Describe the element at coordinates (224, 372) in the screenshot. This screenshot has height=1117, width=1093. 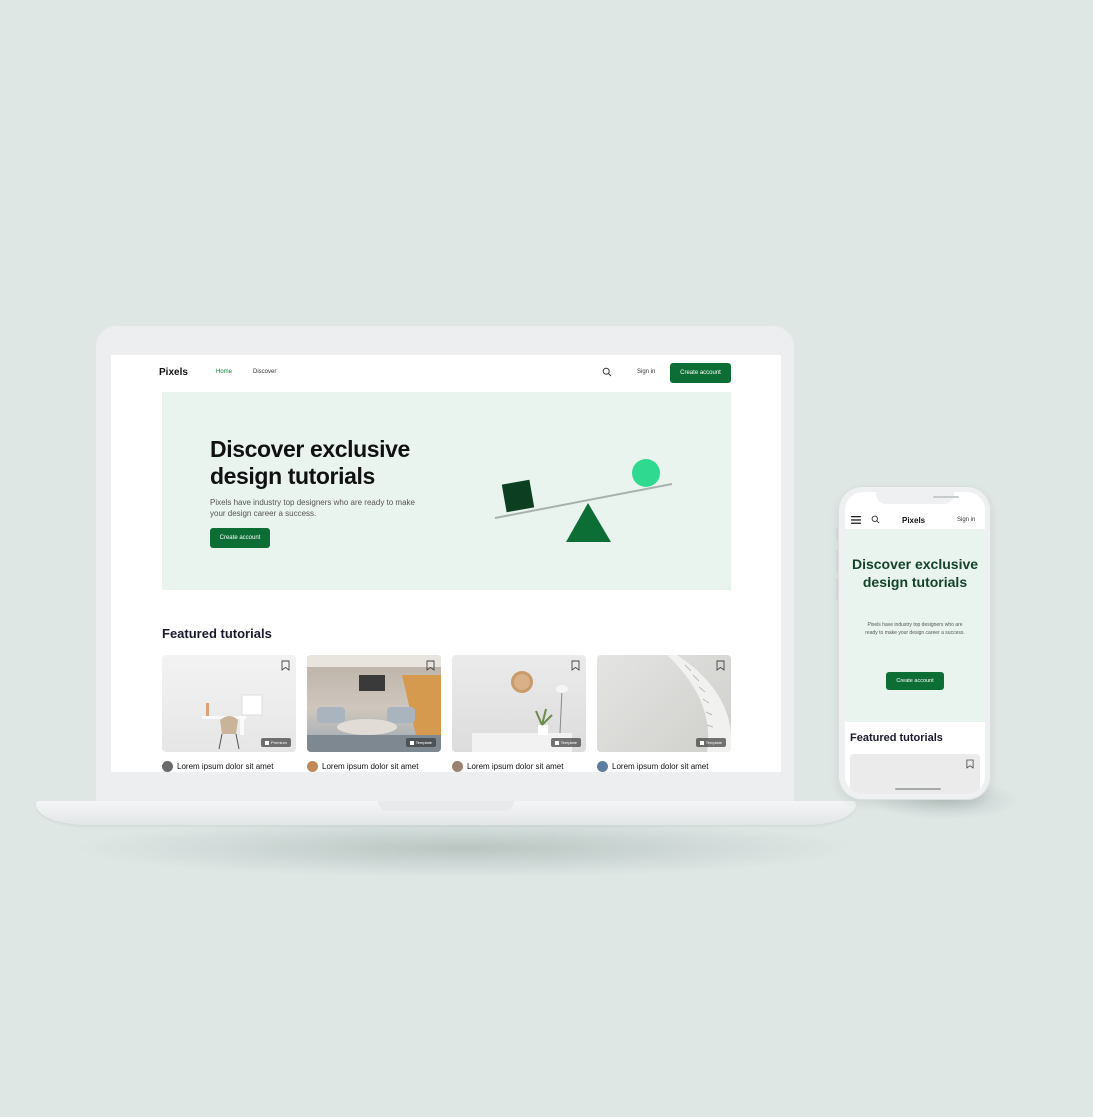
I see `nav-home-link: Home` at that location.